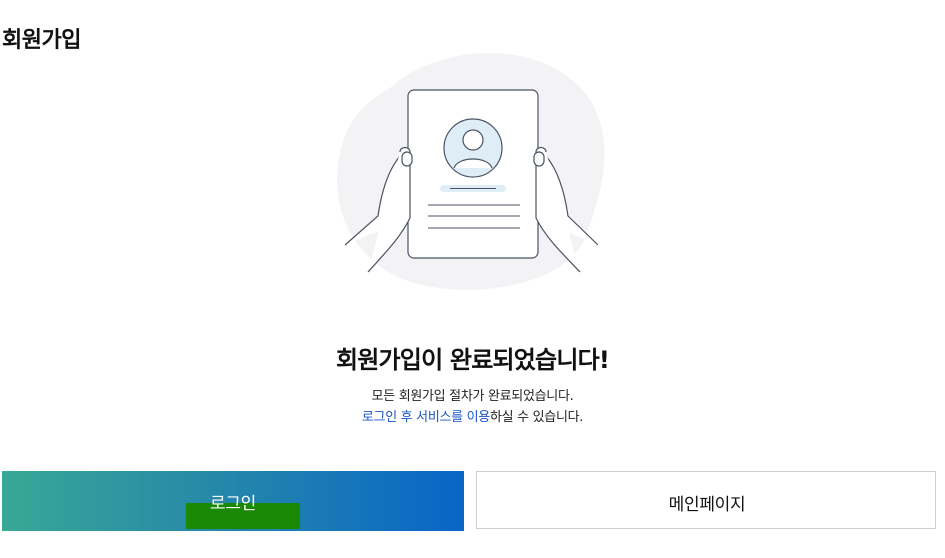  I want to click on illustration, so click(472, 173).